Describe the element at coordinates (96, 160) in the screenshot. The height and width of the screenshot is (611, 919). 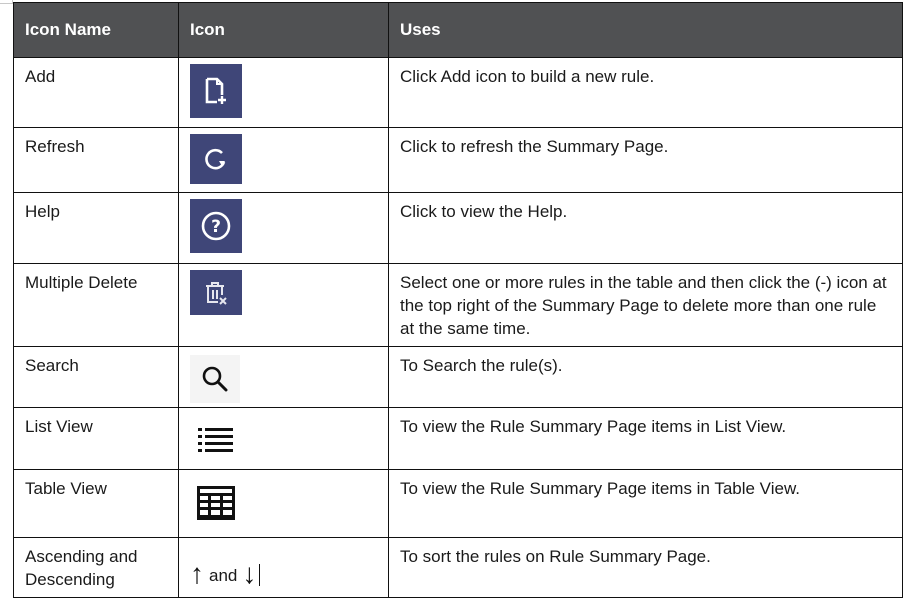
I see `row-name: Refresh` at that location.